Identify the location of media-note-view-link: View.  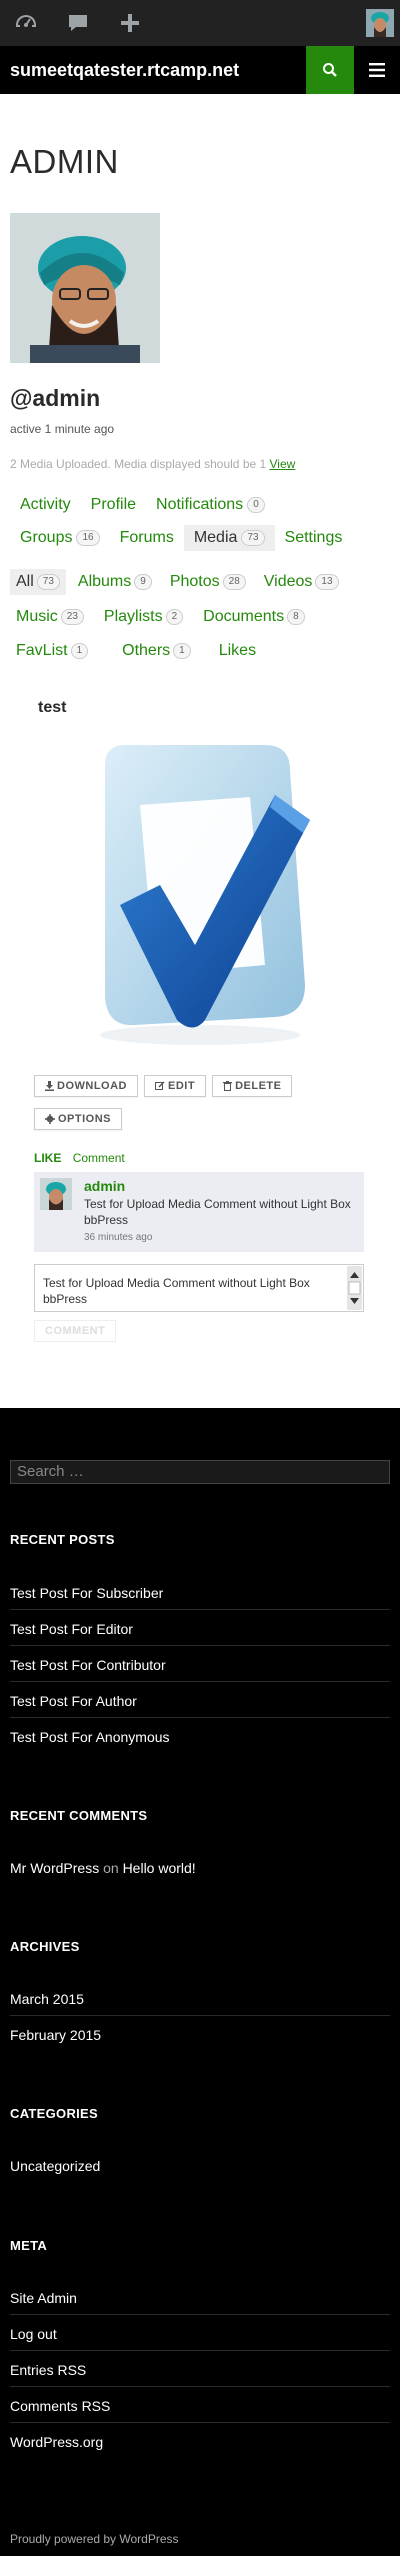
(283, 464).